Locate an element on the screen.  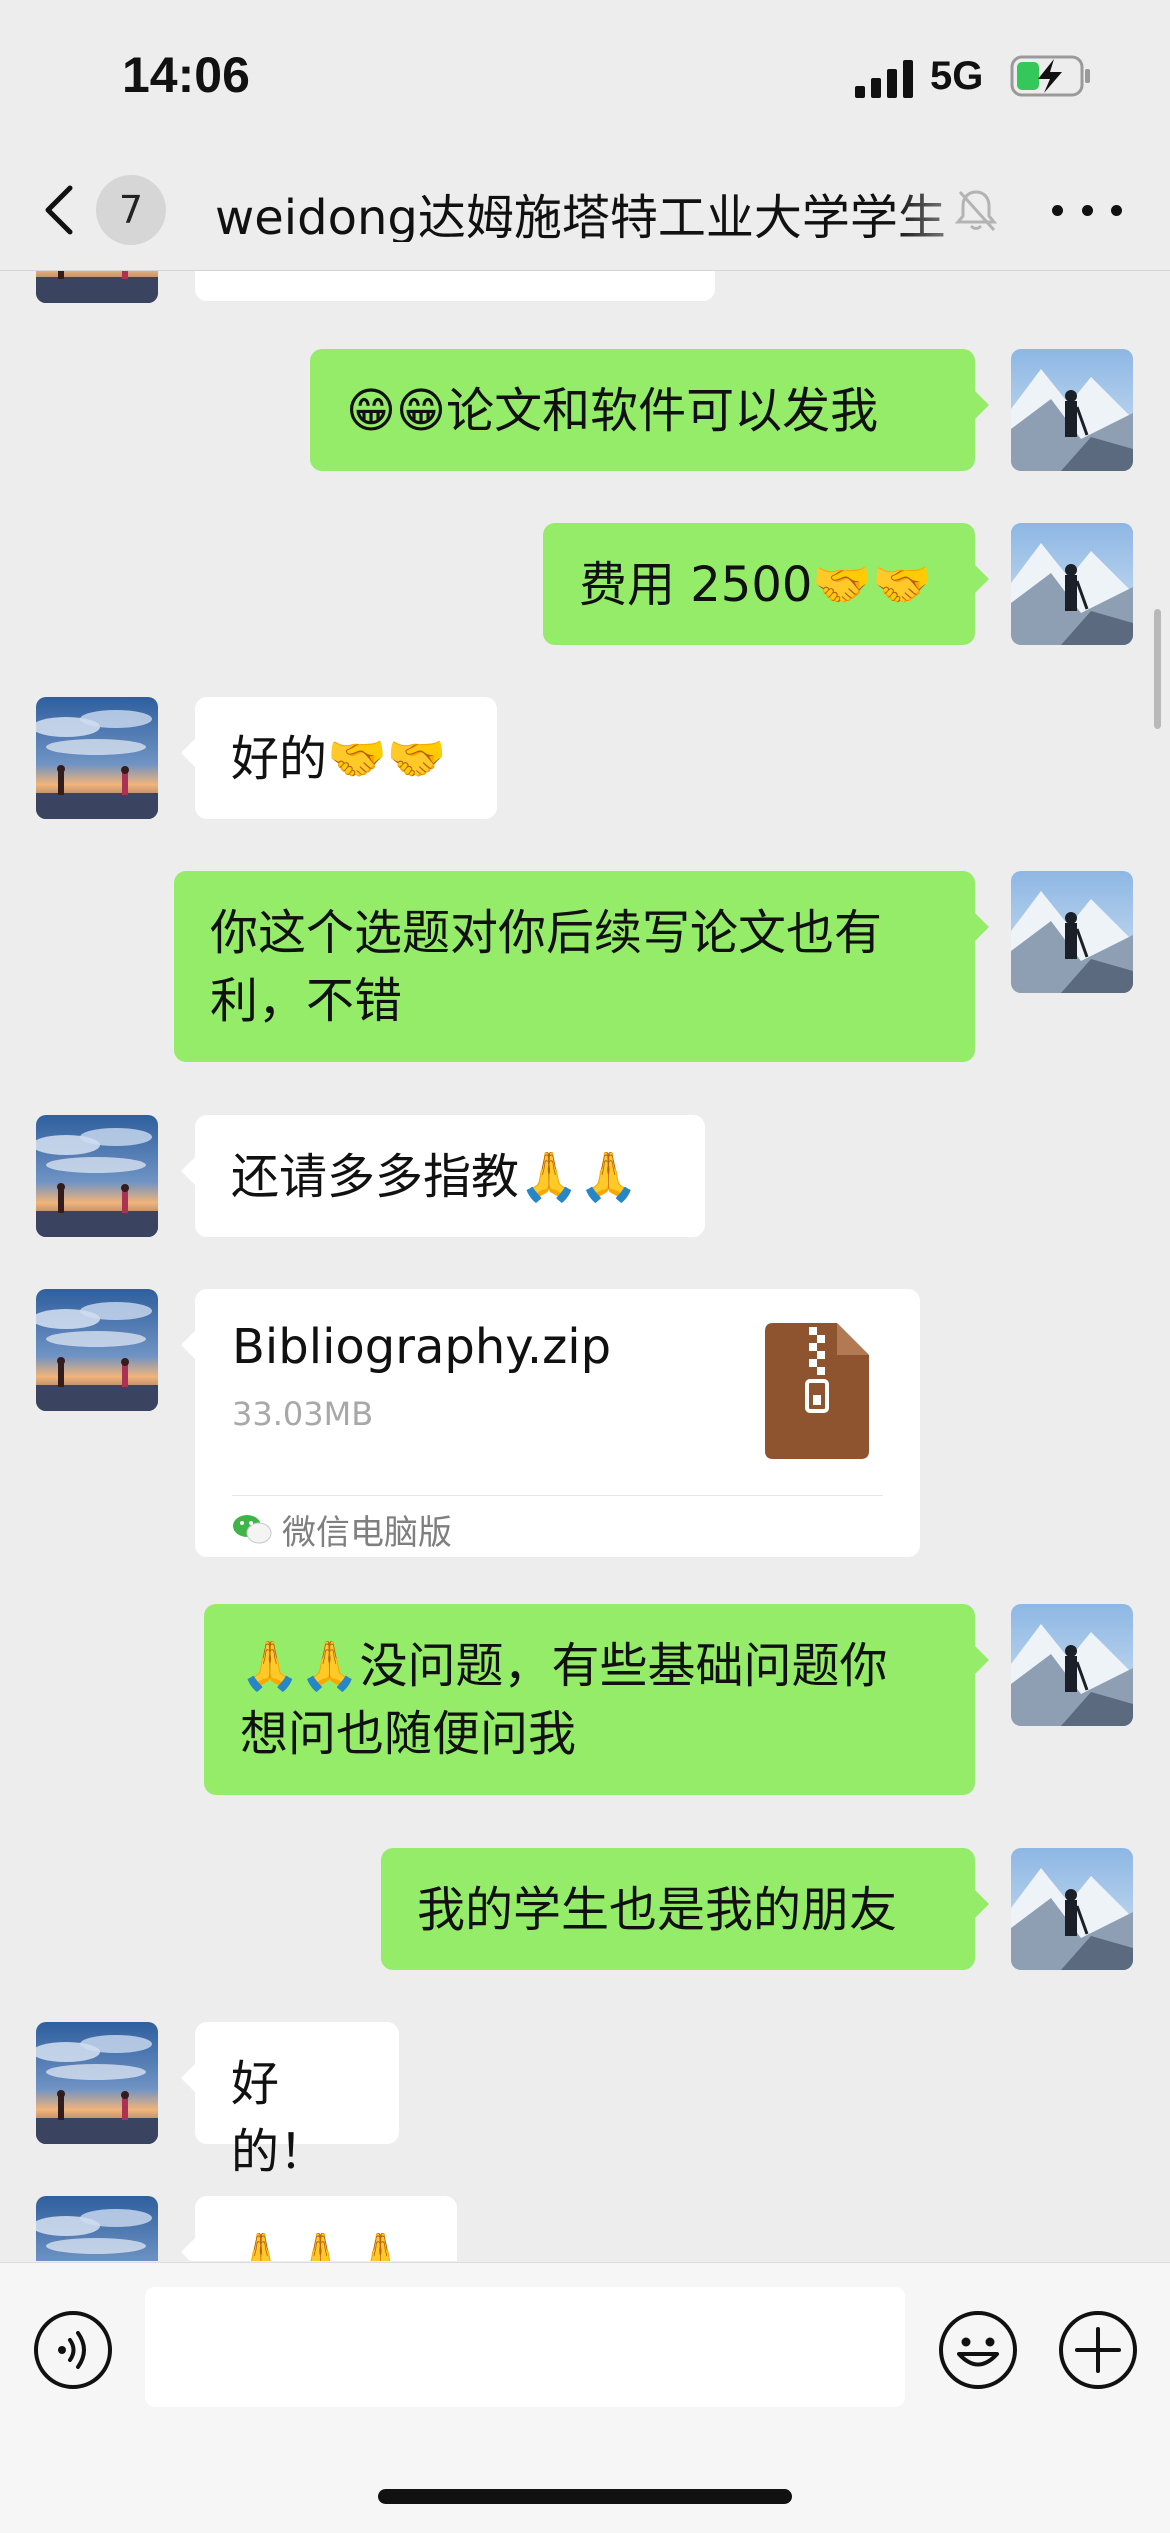
message-bubble: 😁😁论文和软件可以发我 is located at coordinates (649, 410).